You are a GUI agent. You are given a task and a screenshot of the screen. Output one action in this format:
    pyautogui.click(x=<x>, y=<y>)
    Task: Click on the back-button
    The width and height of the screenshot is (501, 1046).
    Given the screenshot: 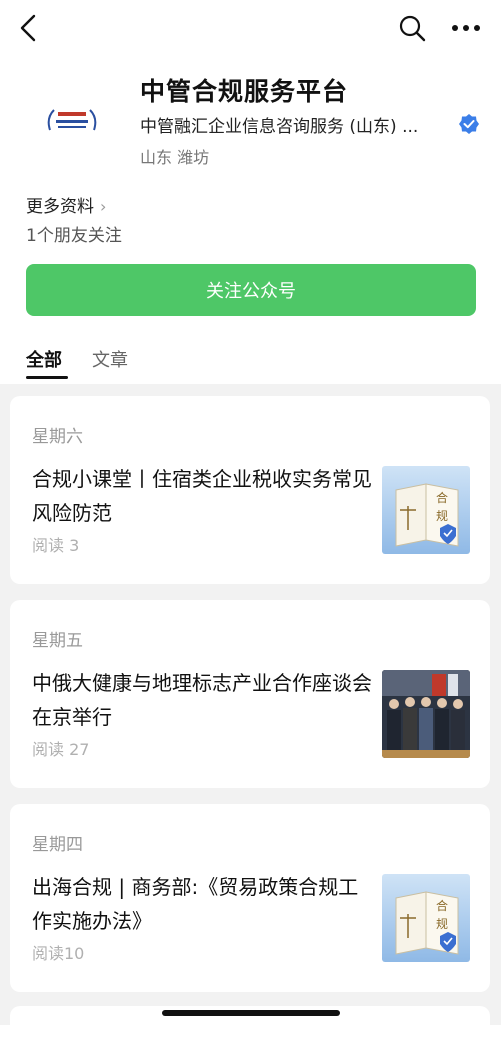 What is the action you would take?
    pyautogui.click(x=30, y=28)
    